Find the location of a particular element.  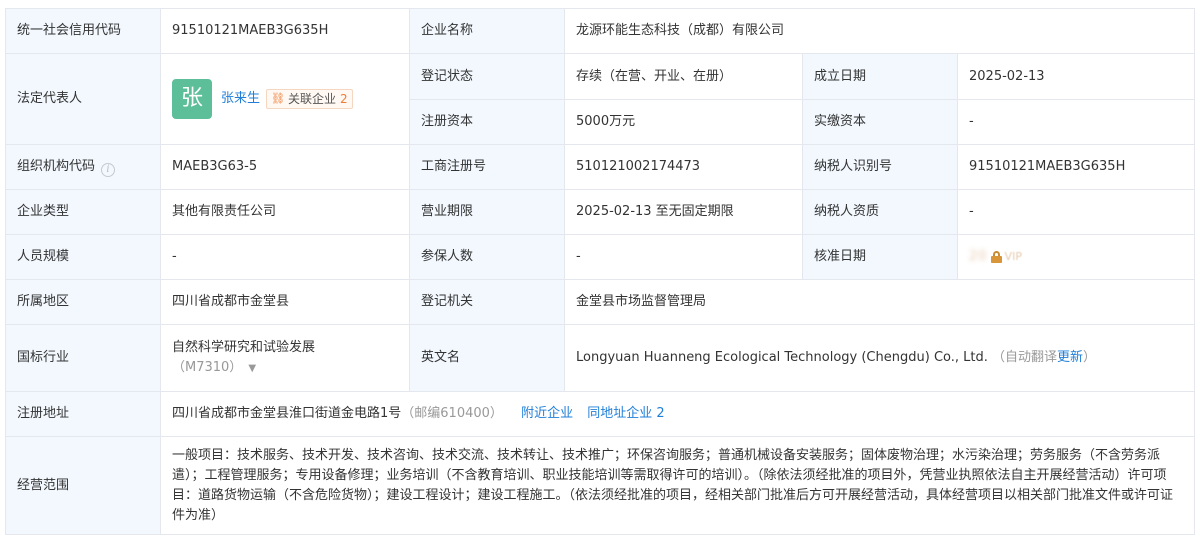

vip-locked-value: 20 VIP is located at coordinates (995, 257).